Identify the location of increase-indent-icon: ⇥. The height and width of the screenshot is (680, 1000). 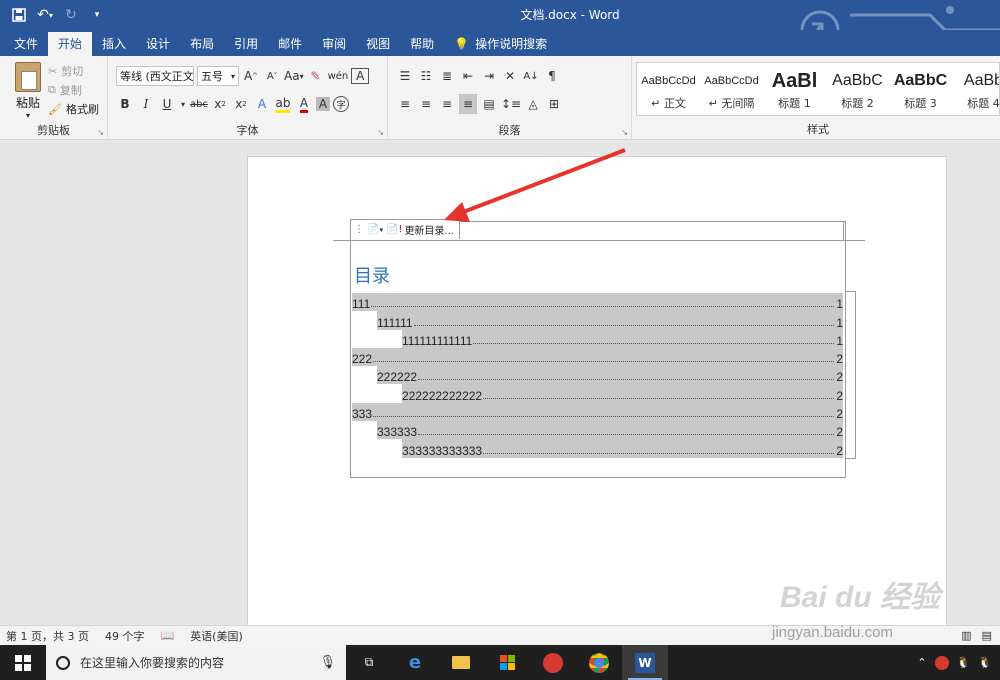
(489, 76).